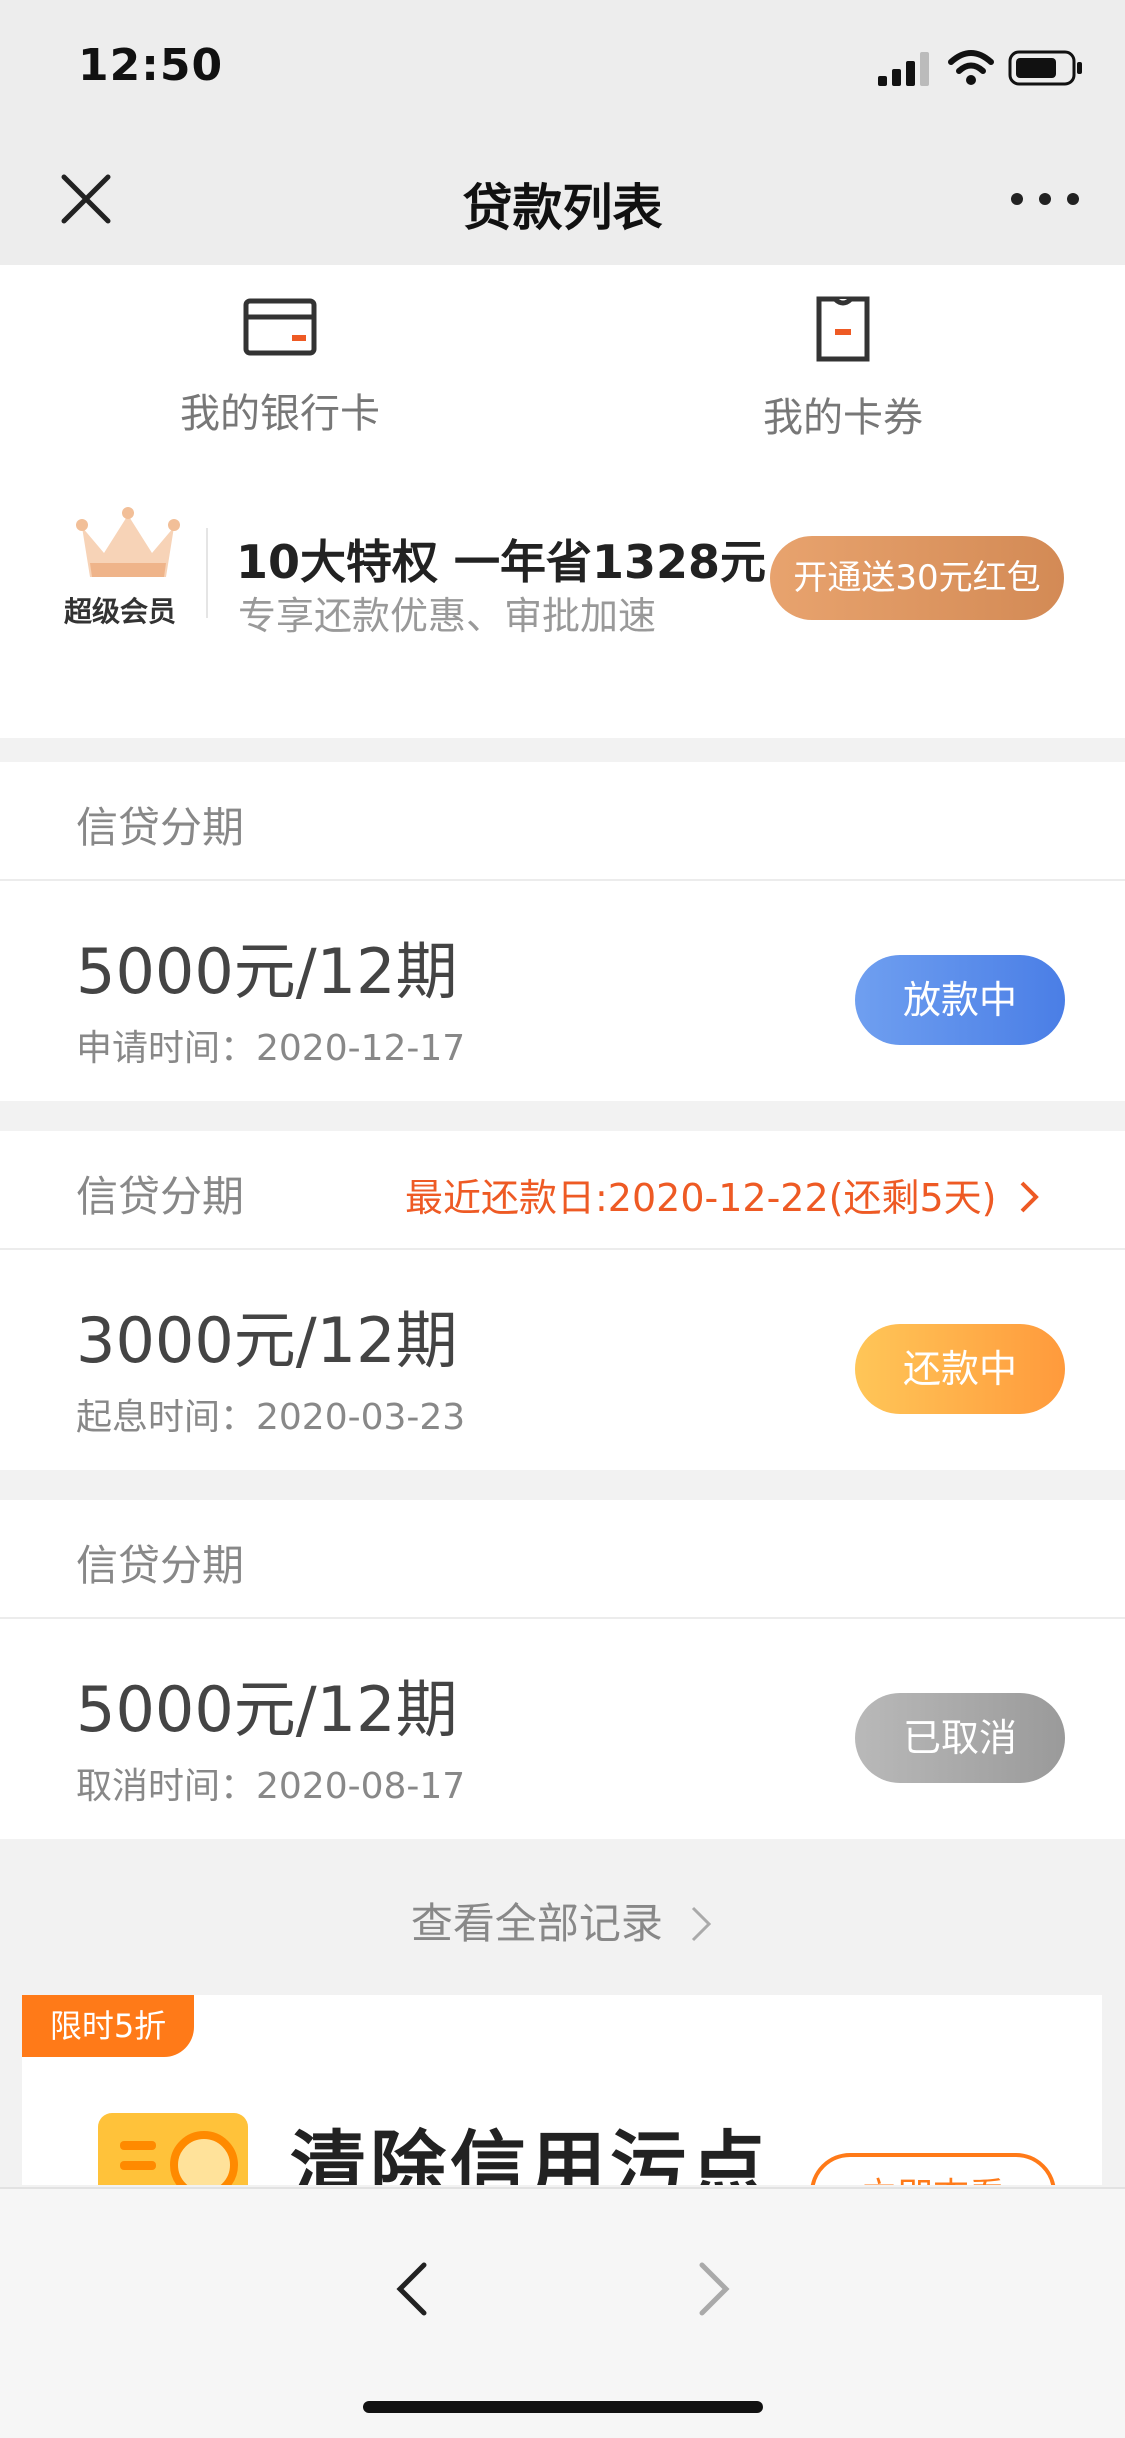 This screenshot has width=1125, height=2438. I want to click on promo-banner: 限时5折 清除信用污点 立即查看, so click(562, 2090).